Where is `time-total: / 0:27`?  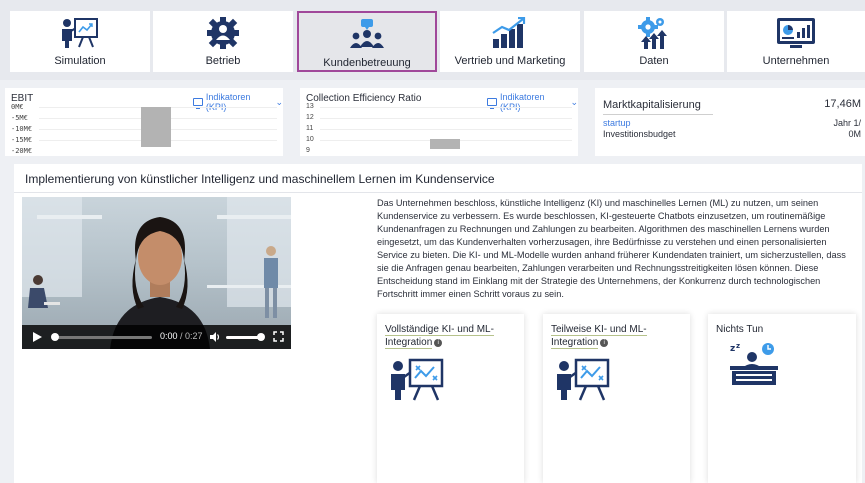
time-total: / 0:27 is located at coordinates (191, 336).